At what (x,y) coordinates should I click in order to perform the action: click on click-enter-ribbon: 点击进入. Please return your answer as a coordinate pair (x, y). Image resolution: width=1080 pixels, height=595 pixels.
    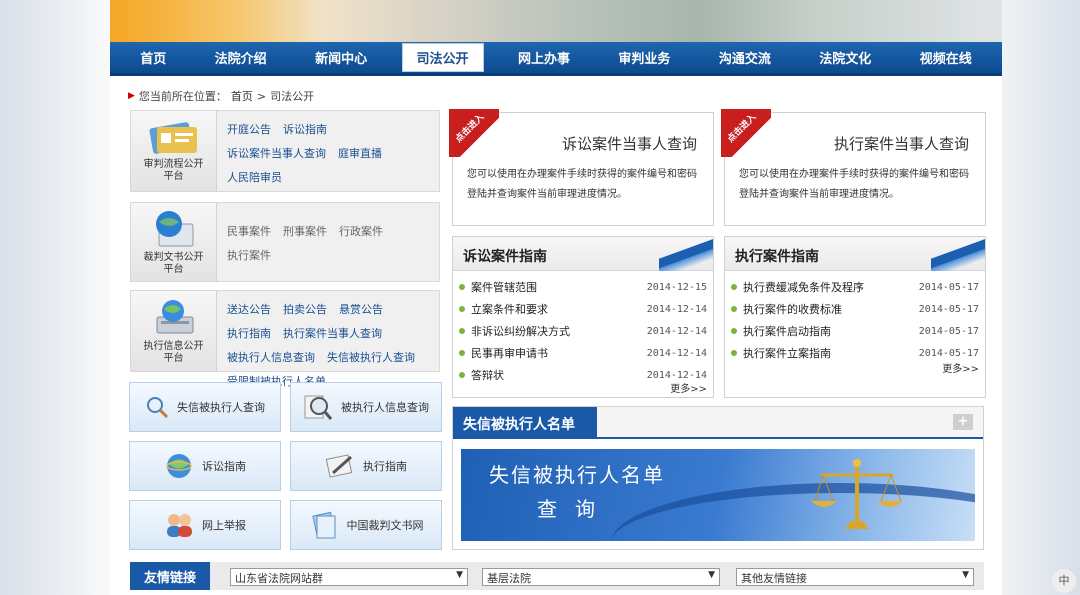
    Looking at the image, I should click on (746, 133).